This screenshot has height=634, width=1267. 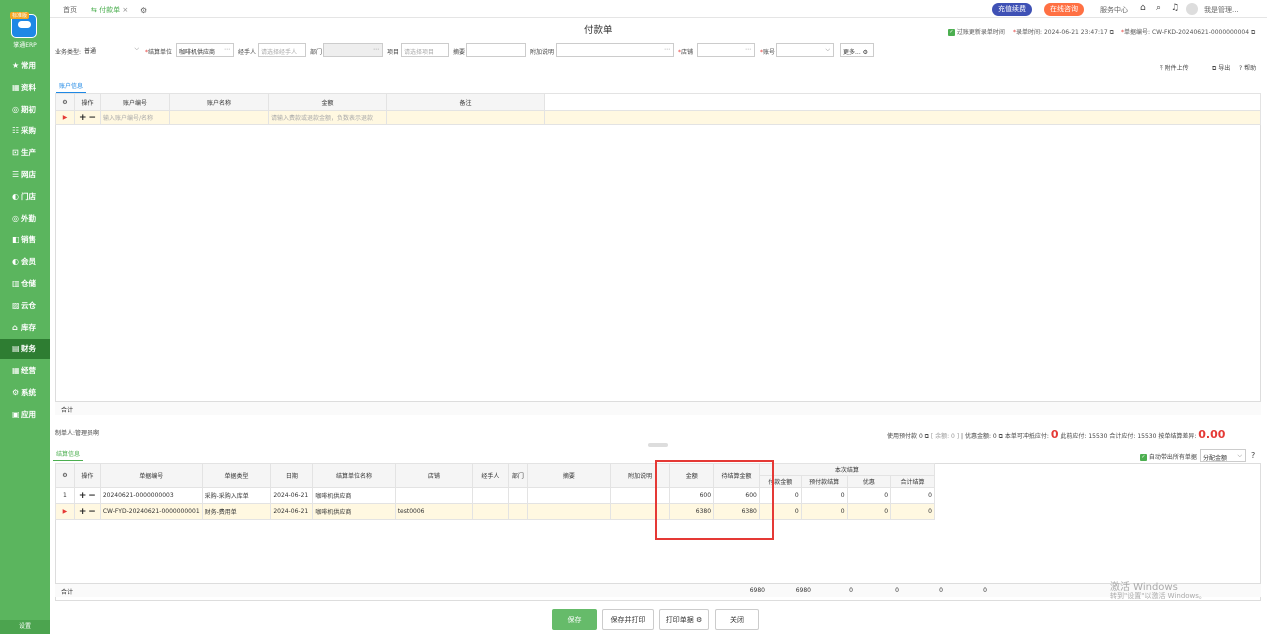 I want to click on close-button: 关闭, so click(x=737, y=619).